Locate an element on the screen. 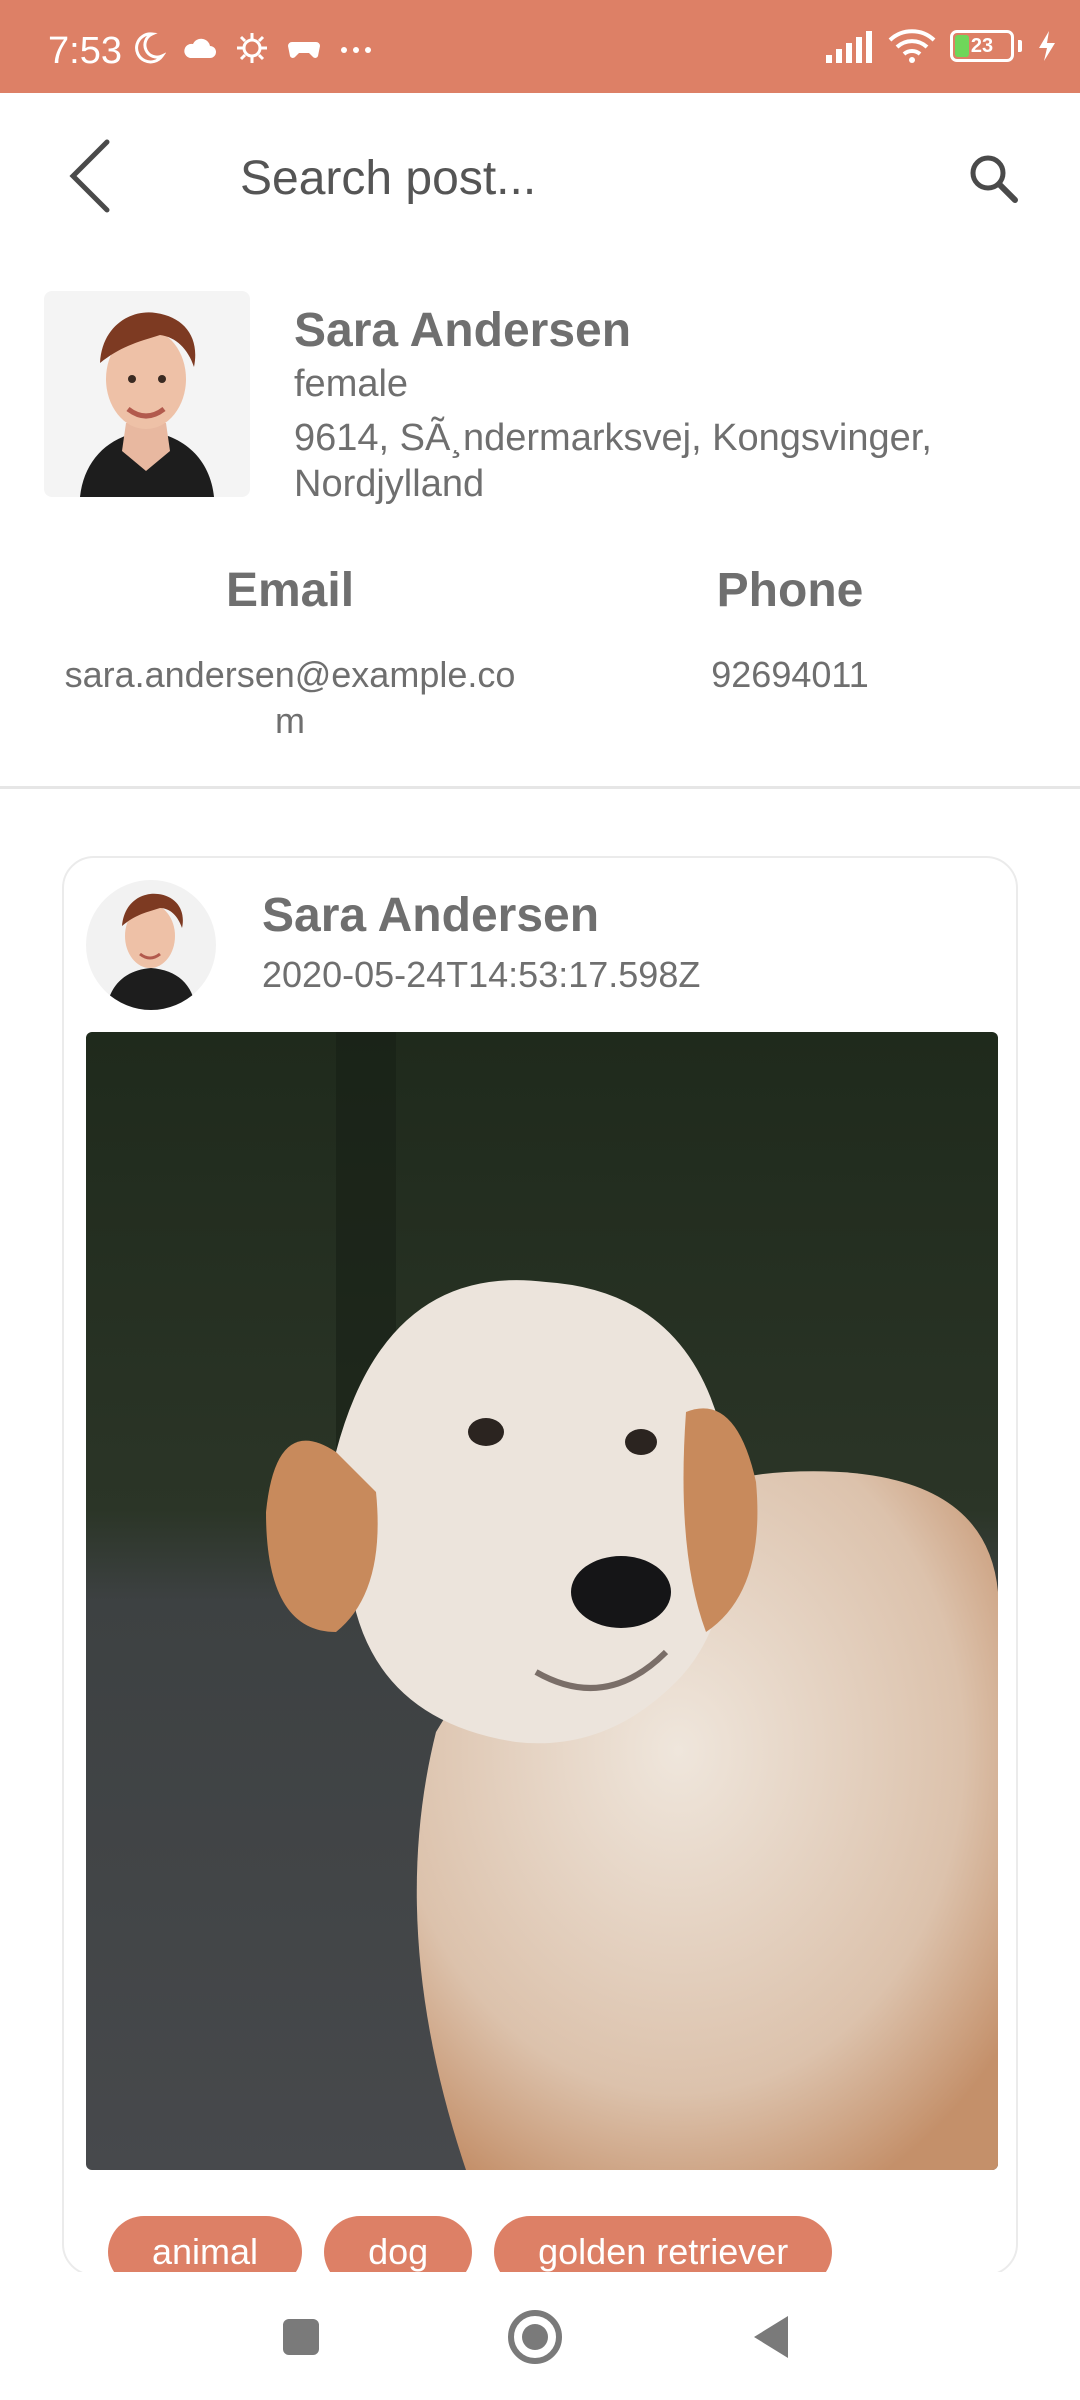 This screenshot has height=2400, width=1080. gear-icon is located at coordinates (252, 48).